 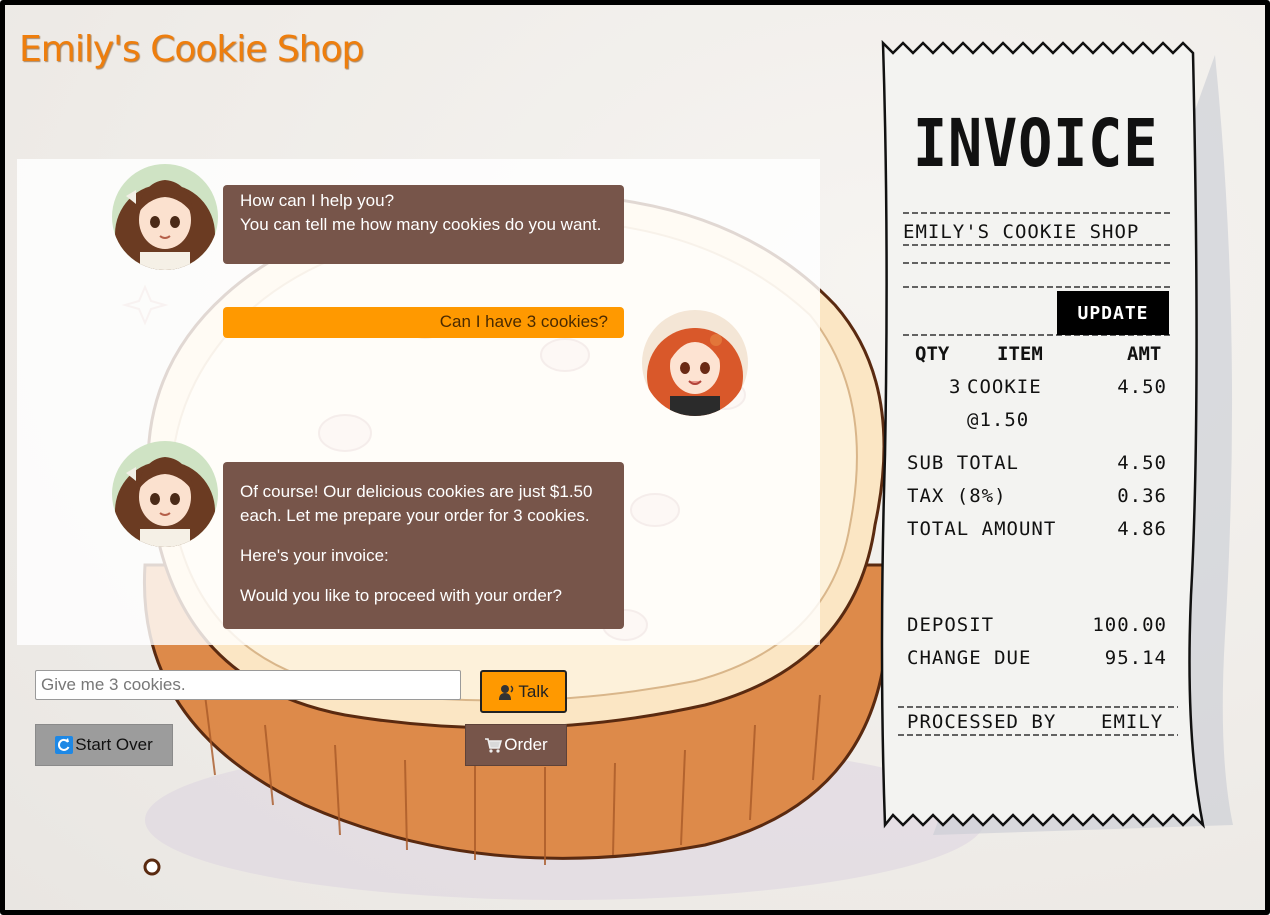 I want to click on order-button: Order, so click(x=516, y=745).